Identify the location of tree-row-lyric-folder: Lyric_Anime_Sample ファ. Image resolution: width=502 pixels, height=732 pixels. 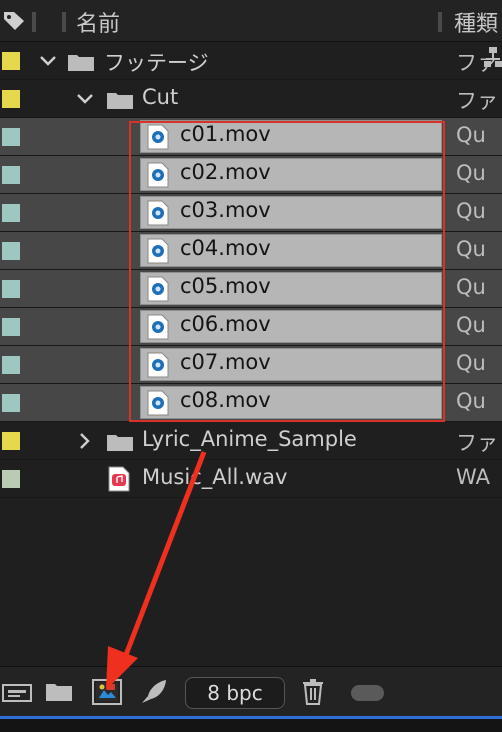
(251, 441).